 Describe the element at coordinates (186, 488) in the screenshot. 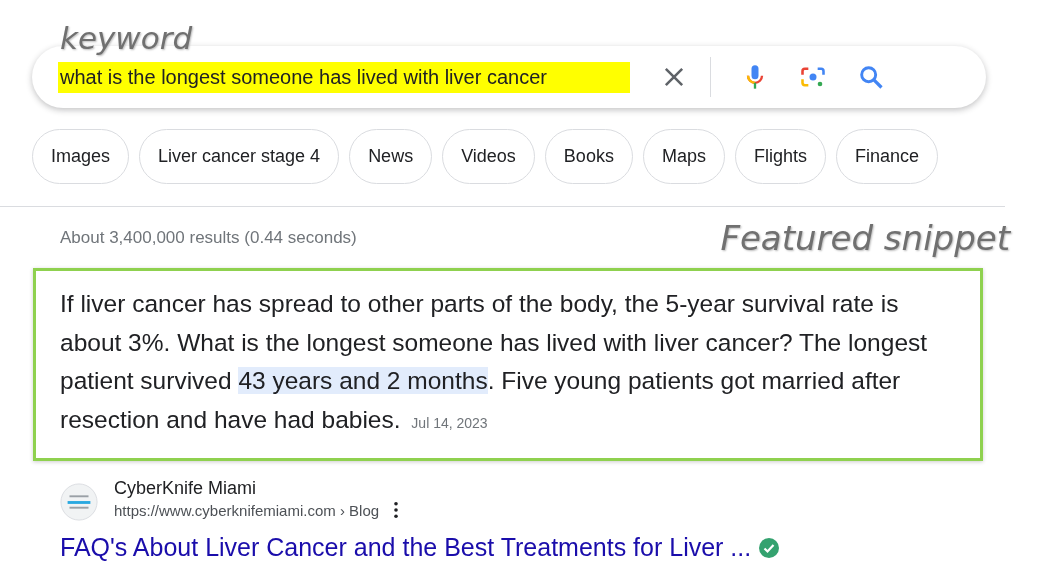

I see `site-name: CyberKnife Miami` at that location.